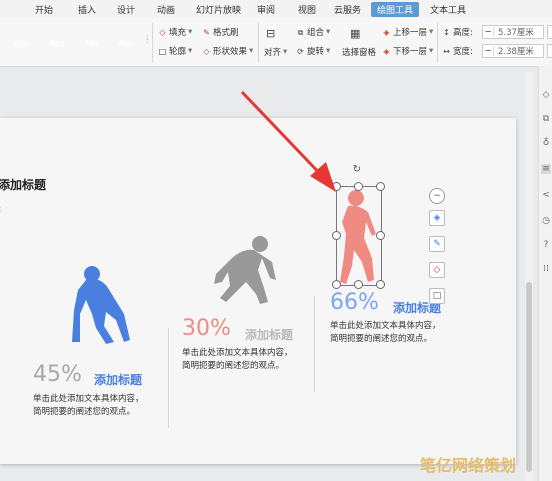 This screenshot has width=552, height=481. What do you see at coordinates (546, 169) in the screenshot?
I see `properties-icon: ≡` at bounding box center [546, 169].